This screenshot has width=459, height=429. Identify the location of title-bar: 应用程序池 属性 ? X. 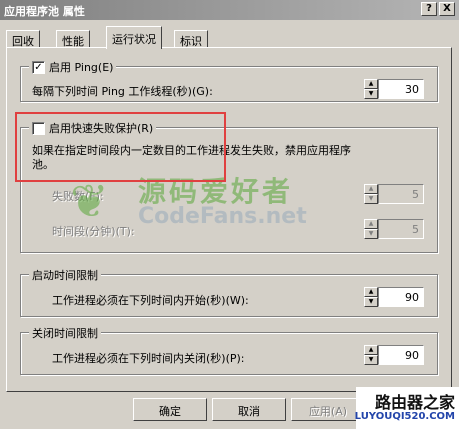
(229, 10).